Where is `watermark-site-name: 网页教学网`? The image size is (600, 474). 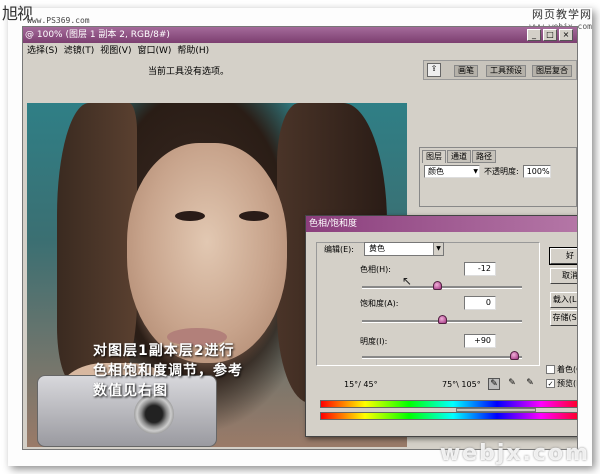
watermark-site-name: 网页教学网 is located at coordinates (562, 14).